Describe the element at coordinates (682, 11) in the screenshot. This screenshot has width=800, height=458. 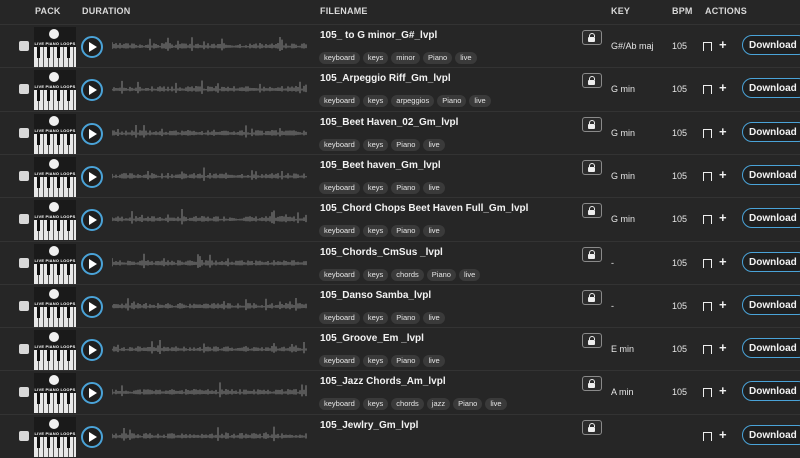
I see `header-bpm: BPM` at that location.